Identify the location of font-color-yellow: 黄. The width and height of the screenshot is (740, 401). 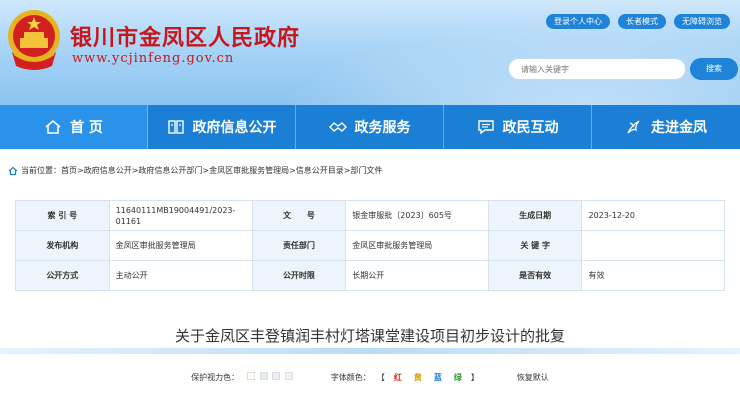
(418, 377).